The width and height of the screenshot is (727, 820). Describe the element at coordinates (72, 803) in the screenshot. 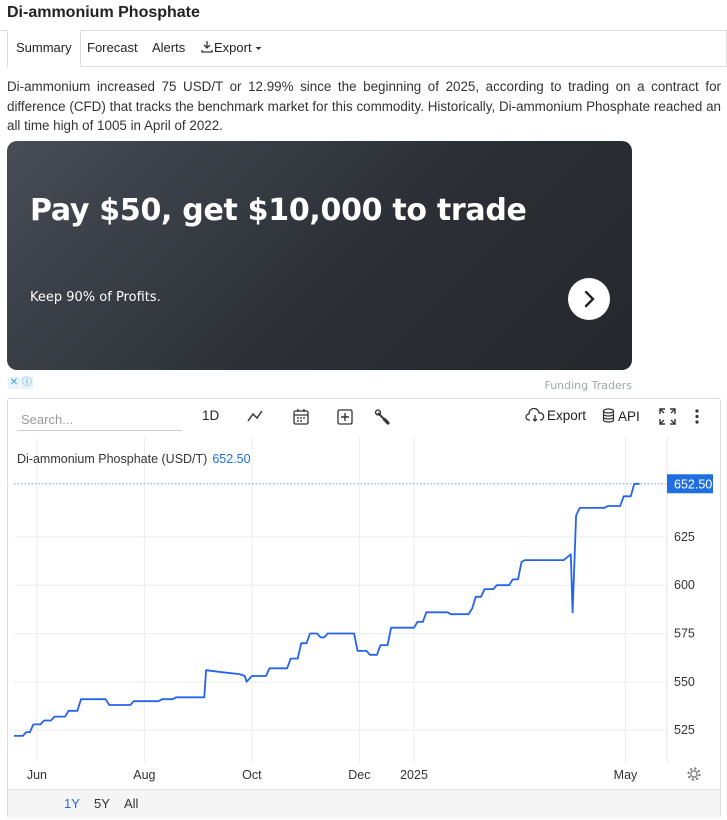

I see `range-1y-button: 1Y` at that location.